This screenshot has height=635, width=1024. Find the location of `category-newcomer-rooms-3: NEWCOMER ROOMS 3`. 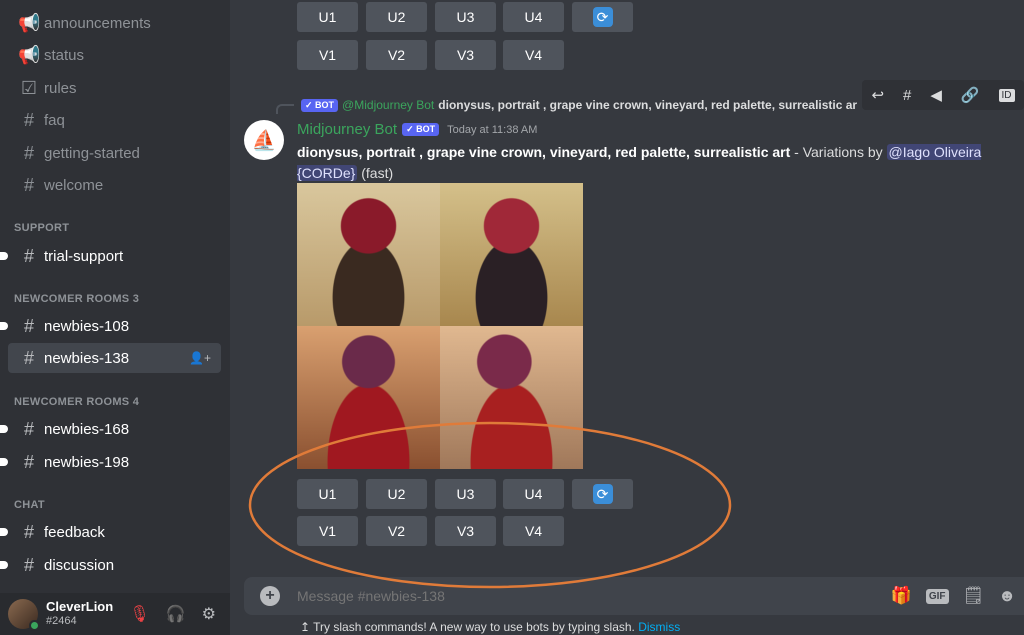

category-newcomer-rooms-3: NEWCOMER ROOMS 3 is located at coordinates (76, 299).